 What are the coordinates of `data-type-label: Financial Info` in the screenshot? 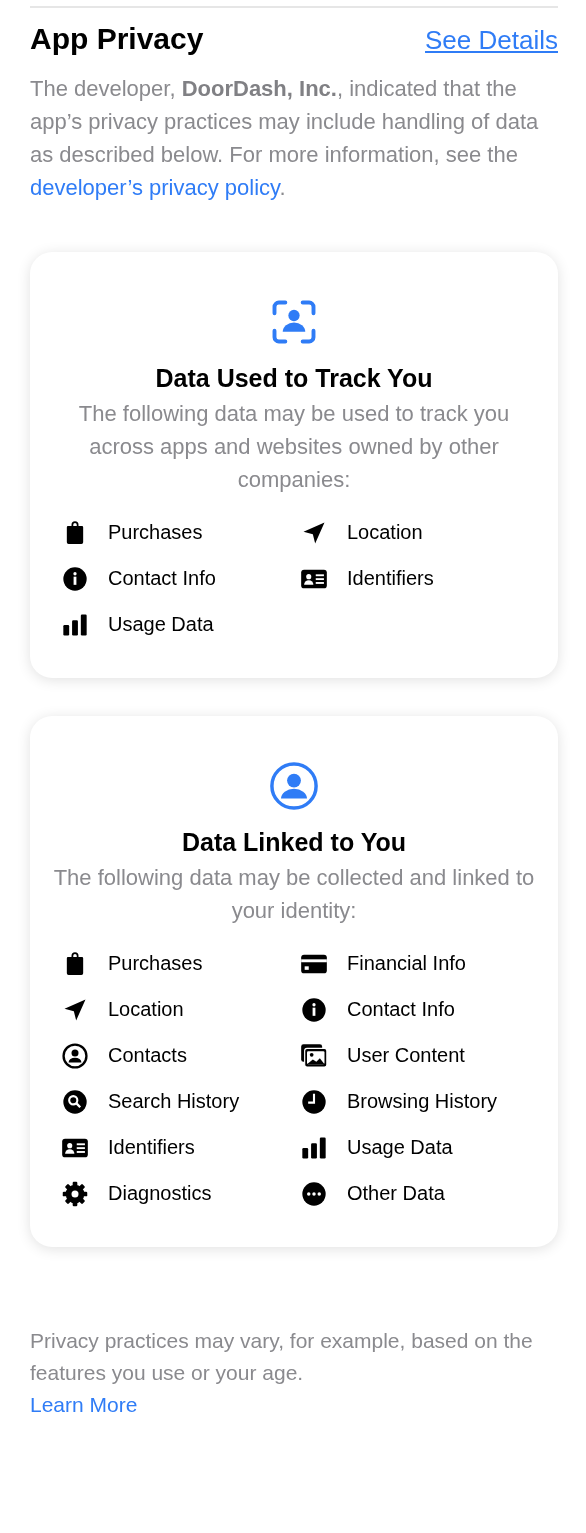 It's located at (406, 963).